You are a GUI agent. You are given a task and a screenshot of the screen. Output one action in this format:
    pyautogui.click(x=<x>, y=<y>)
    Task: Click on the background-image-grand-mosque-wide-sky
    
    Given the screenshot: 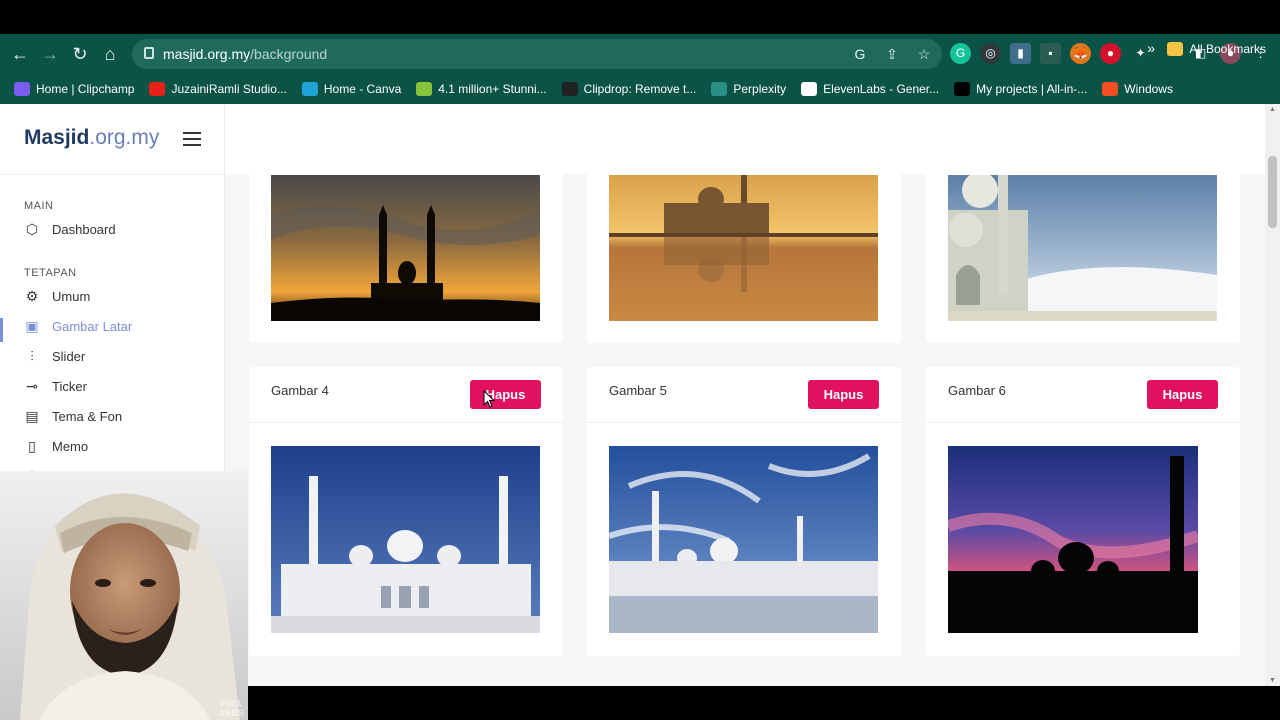 What is the action you would take?
    pyautogui.click(x=743, y=542)
    